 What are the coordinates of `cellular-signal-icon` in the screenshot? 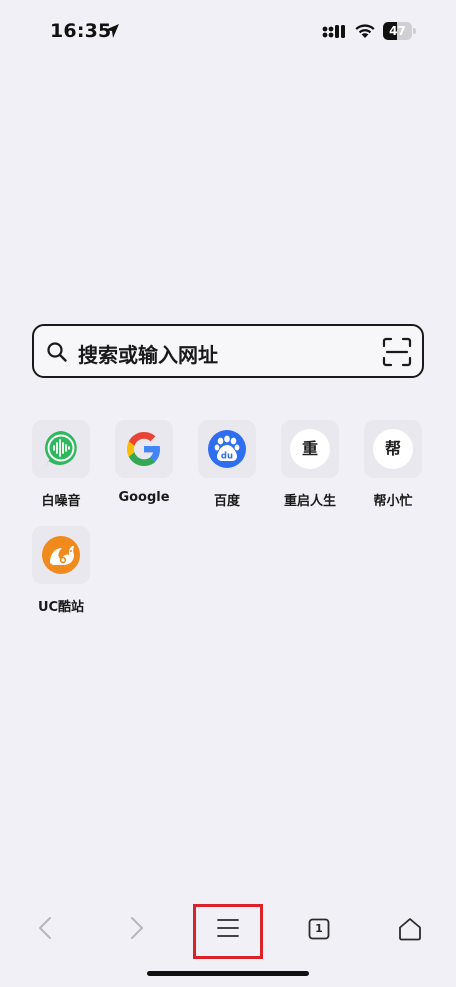 It's located at (333, 31).